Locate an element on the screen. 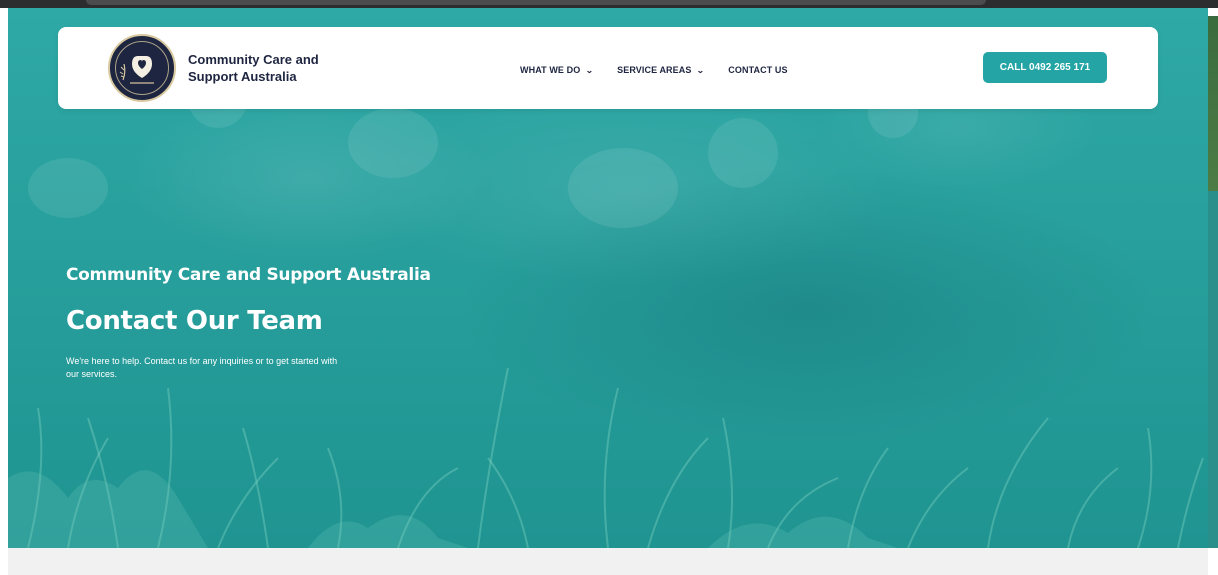 The image size is (1218, 575). main-nav: WHAT WE DO ⌄ SERVICE AREAS ⌄ CONTACT US is located at coordinates (666, 70).